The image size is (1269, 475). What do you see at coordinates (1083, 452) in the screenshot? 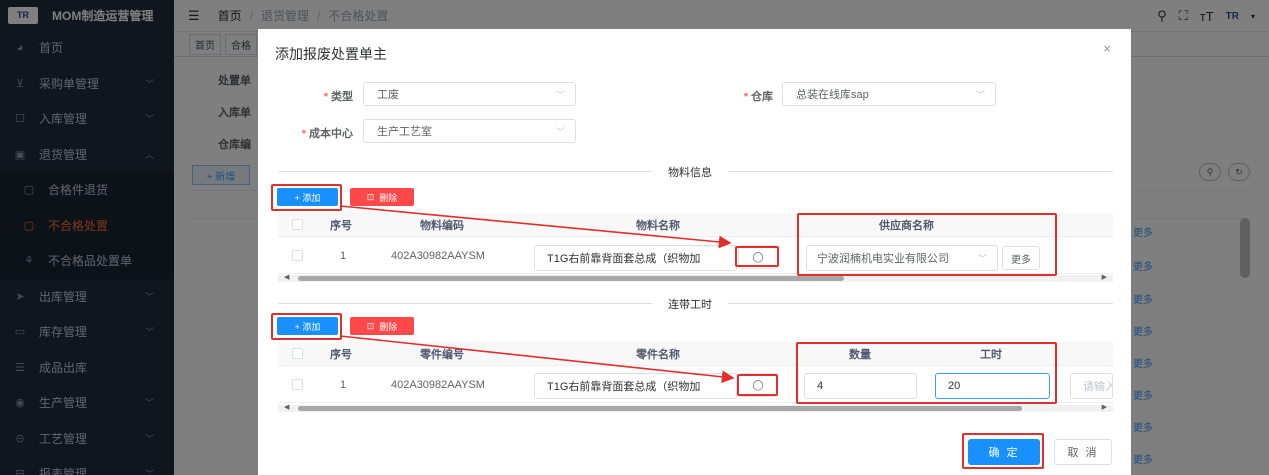
I see `cancel-button: 取 消` at bounding box center [1083, 452].